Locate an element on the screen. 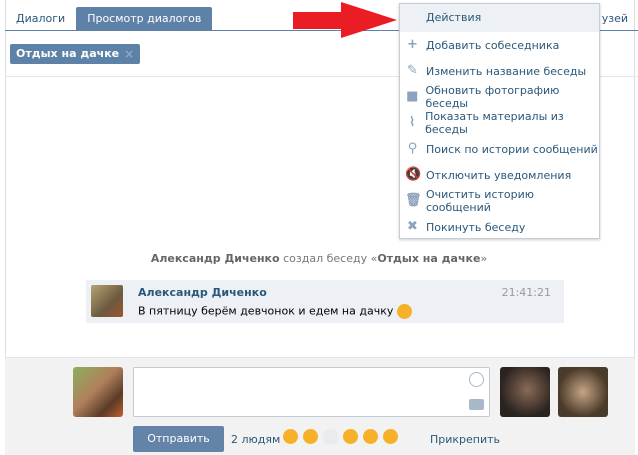 This screenshot has width=638, height=455. menu-item: ✎ Изменить название беседы is located at coordinates (499, 71).